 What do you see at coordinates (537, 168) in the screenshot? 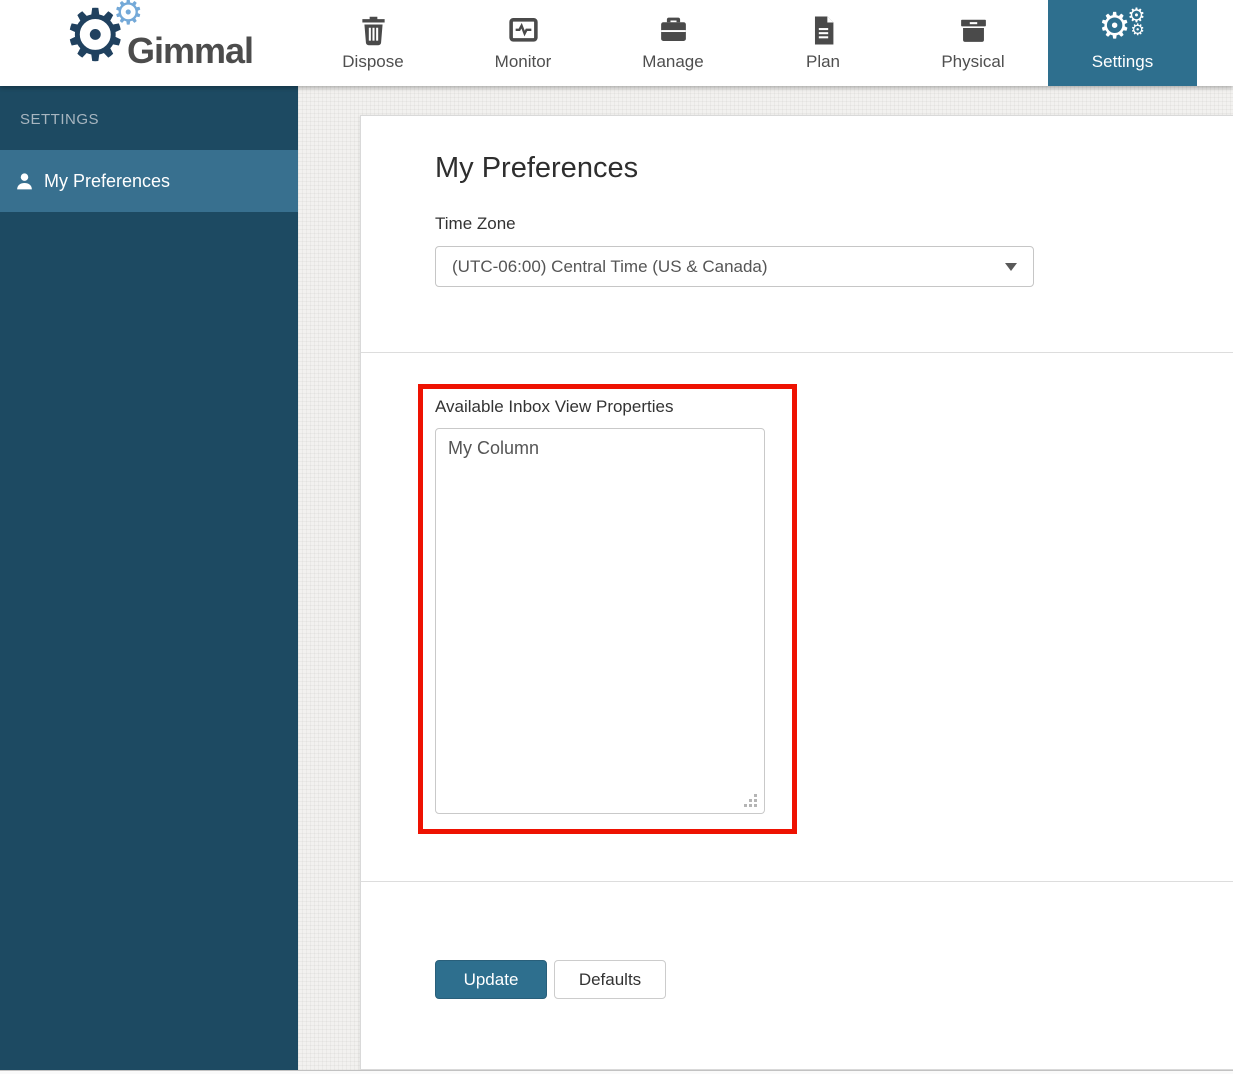
I see `page-title: My Preferences` at bounding box center [537, 168].